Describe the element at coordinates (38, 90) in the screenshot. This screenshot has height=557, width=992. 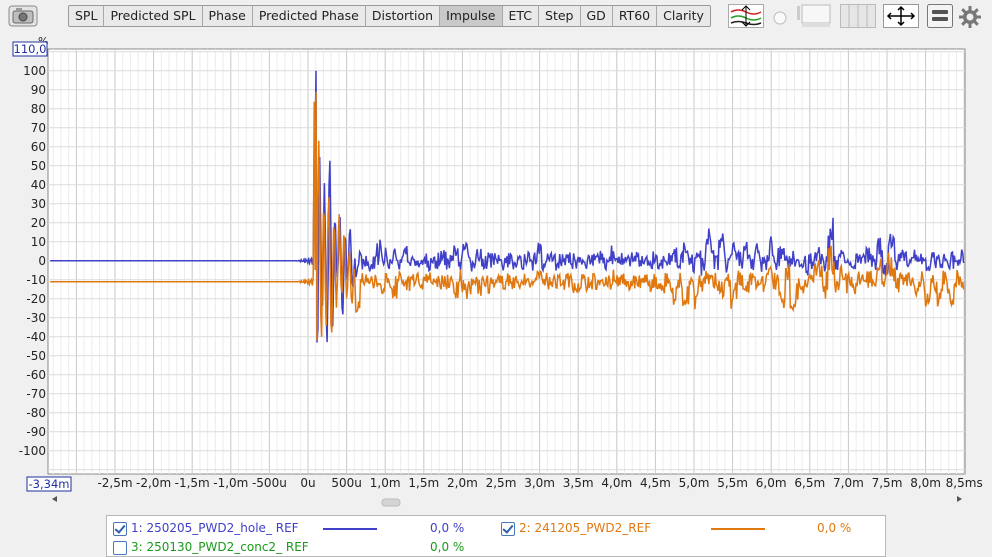
I see `y-tick-label: 90` at that location.